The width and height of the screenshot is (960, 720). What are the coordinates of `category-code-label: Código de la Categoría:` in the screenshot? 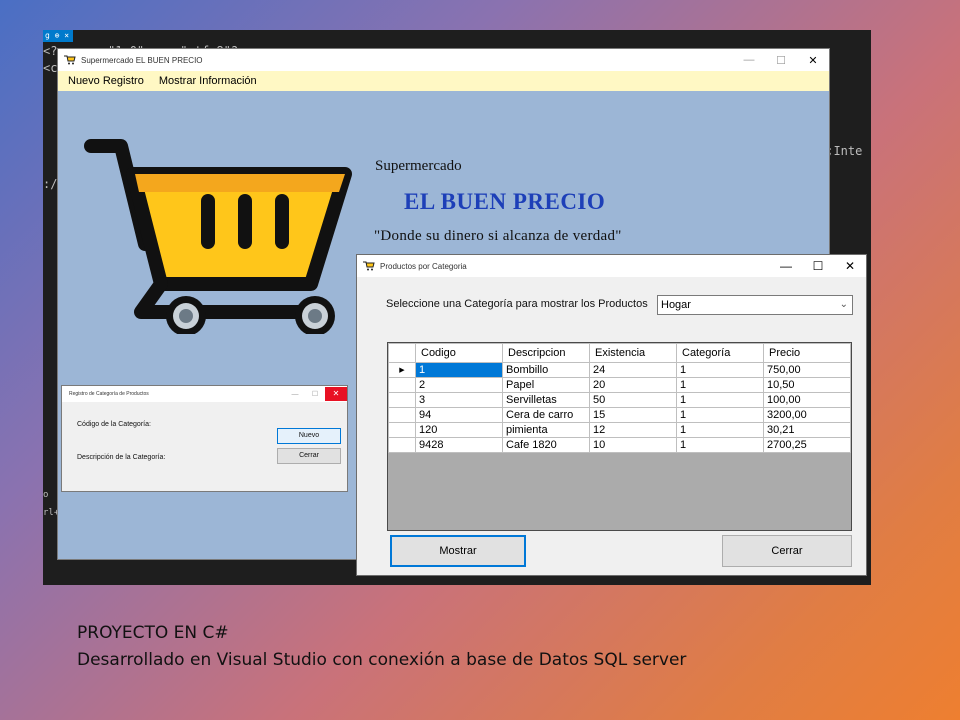 It's located at (114, 424).